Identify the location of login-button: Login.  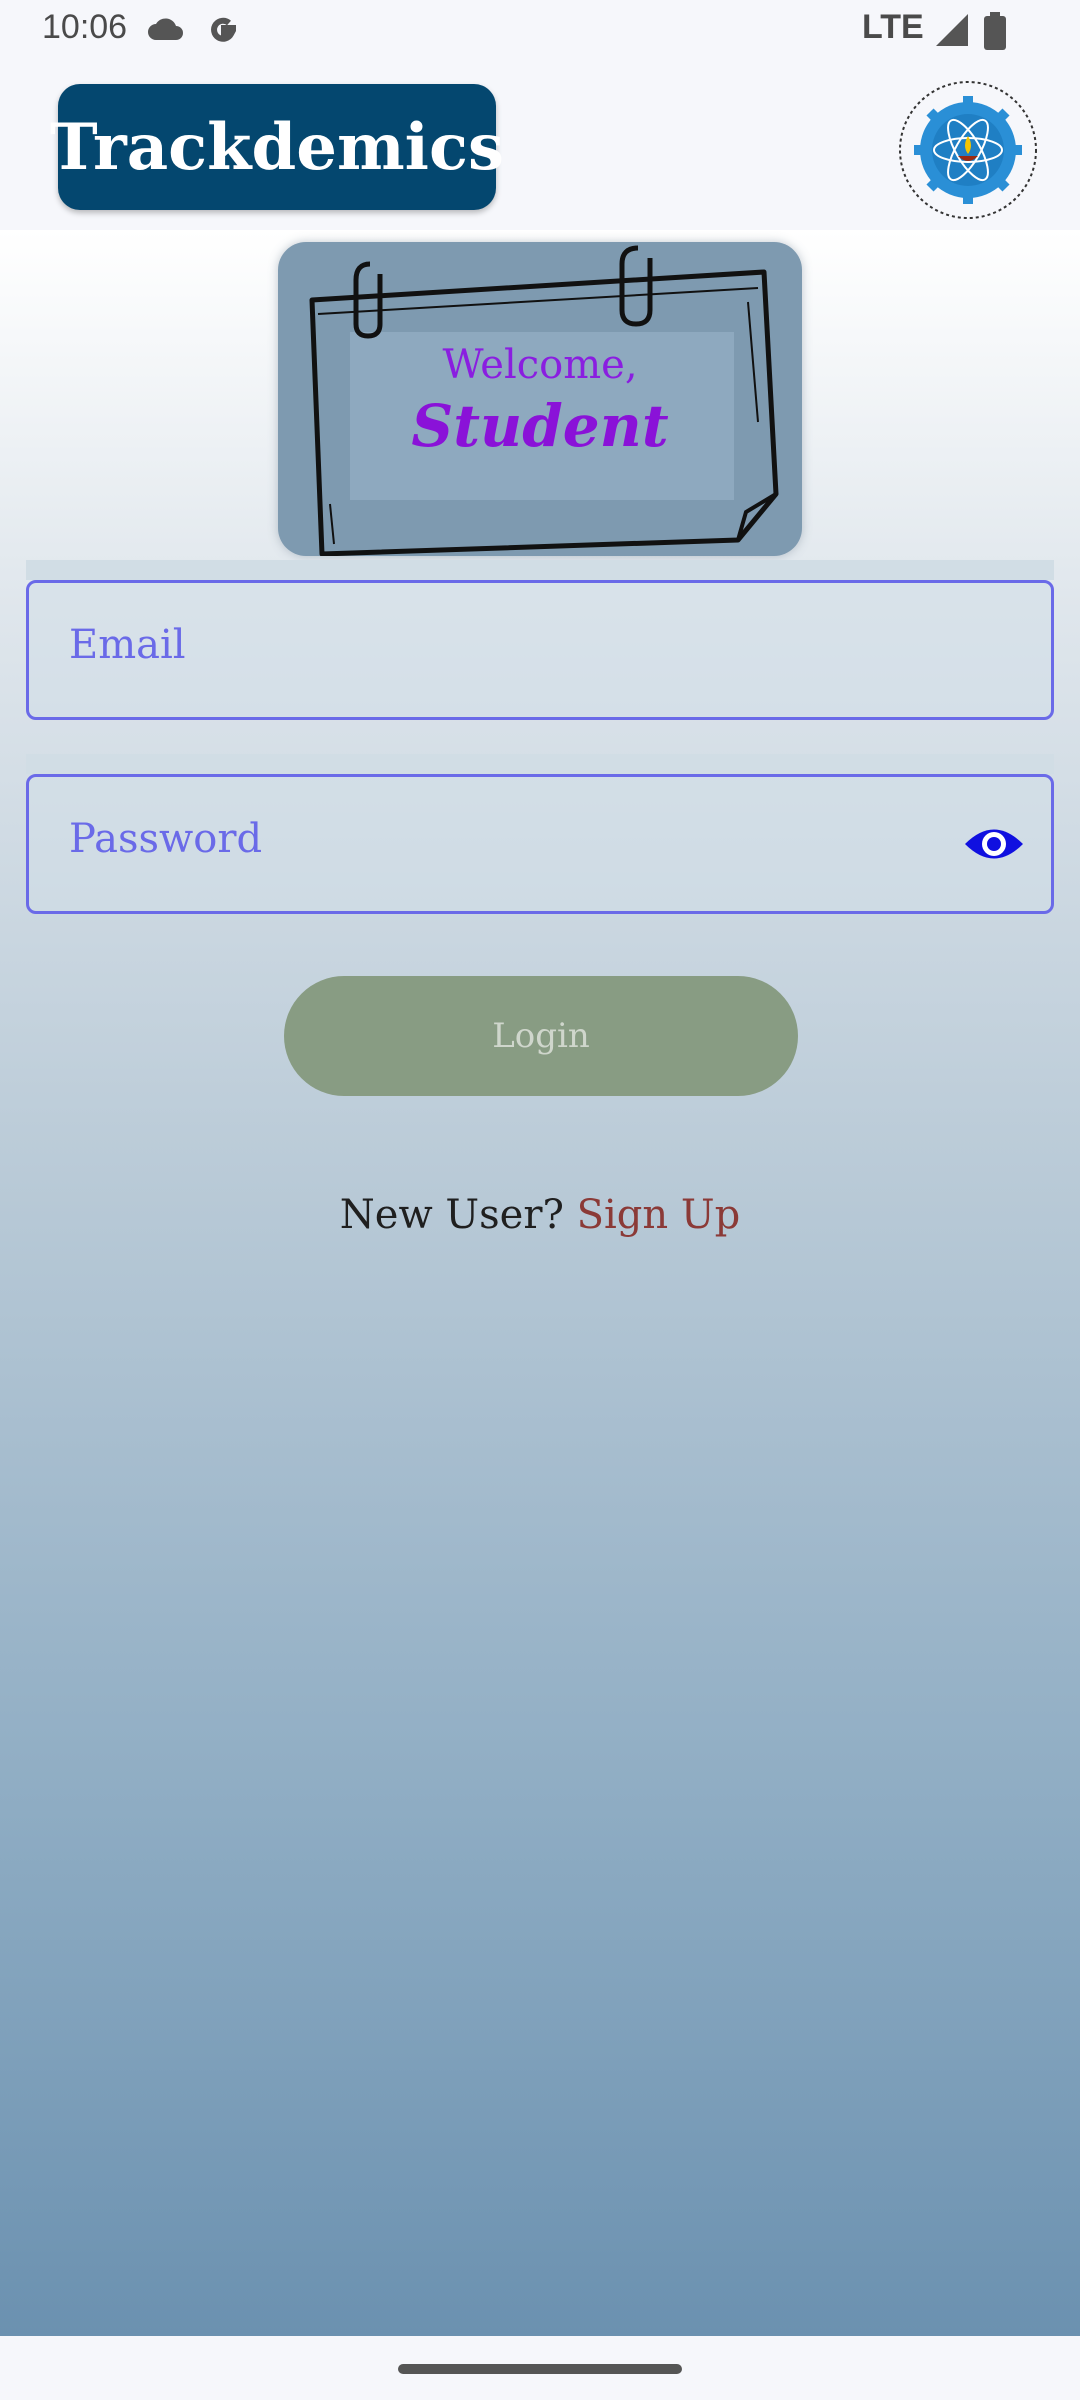
(541, 1036).